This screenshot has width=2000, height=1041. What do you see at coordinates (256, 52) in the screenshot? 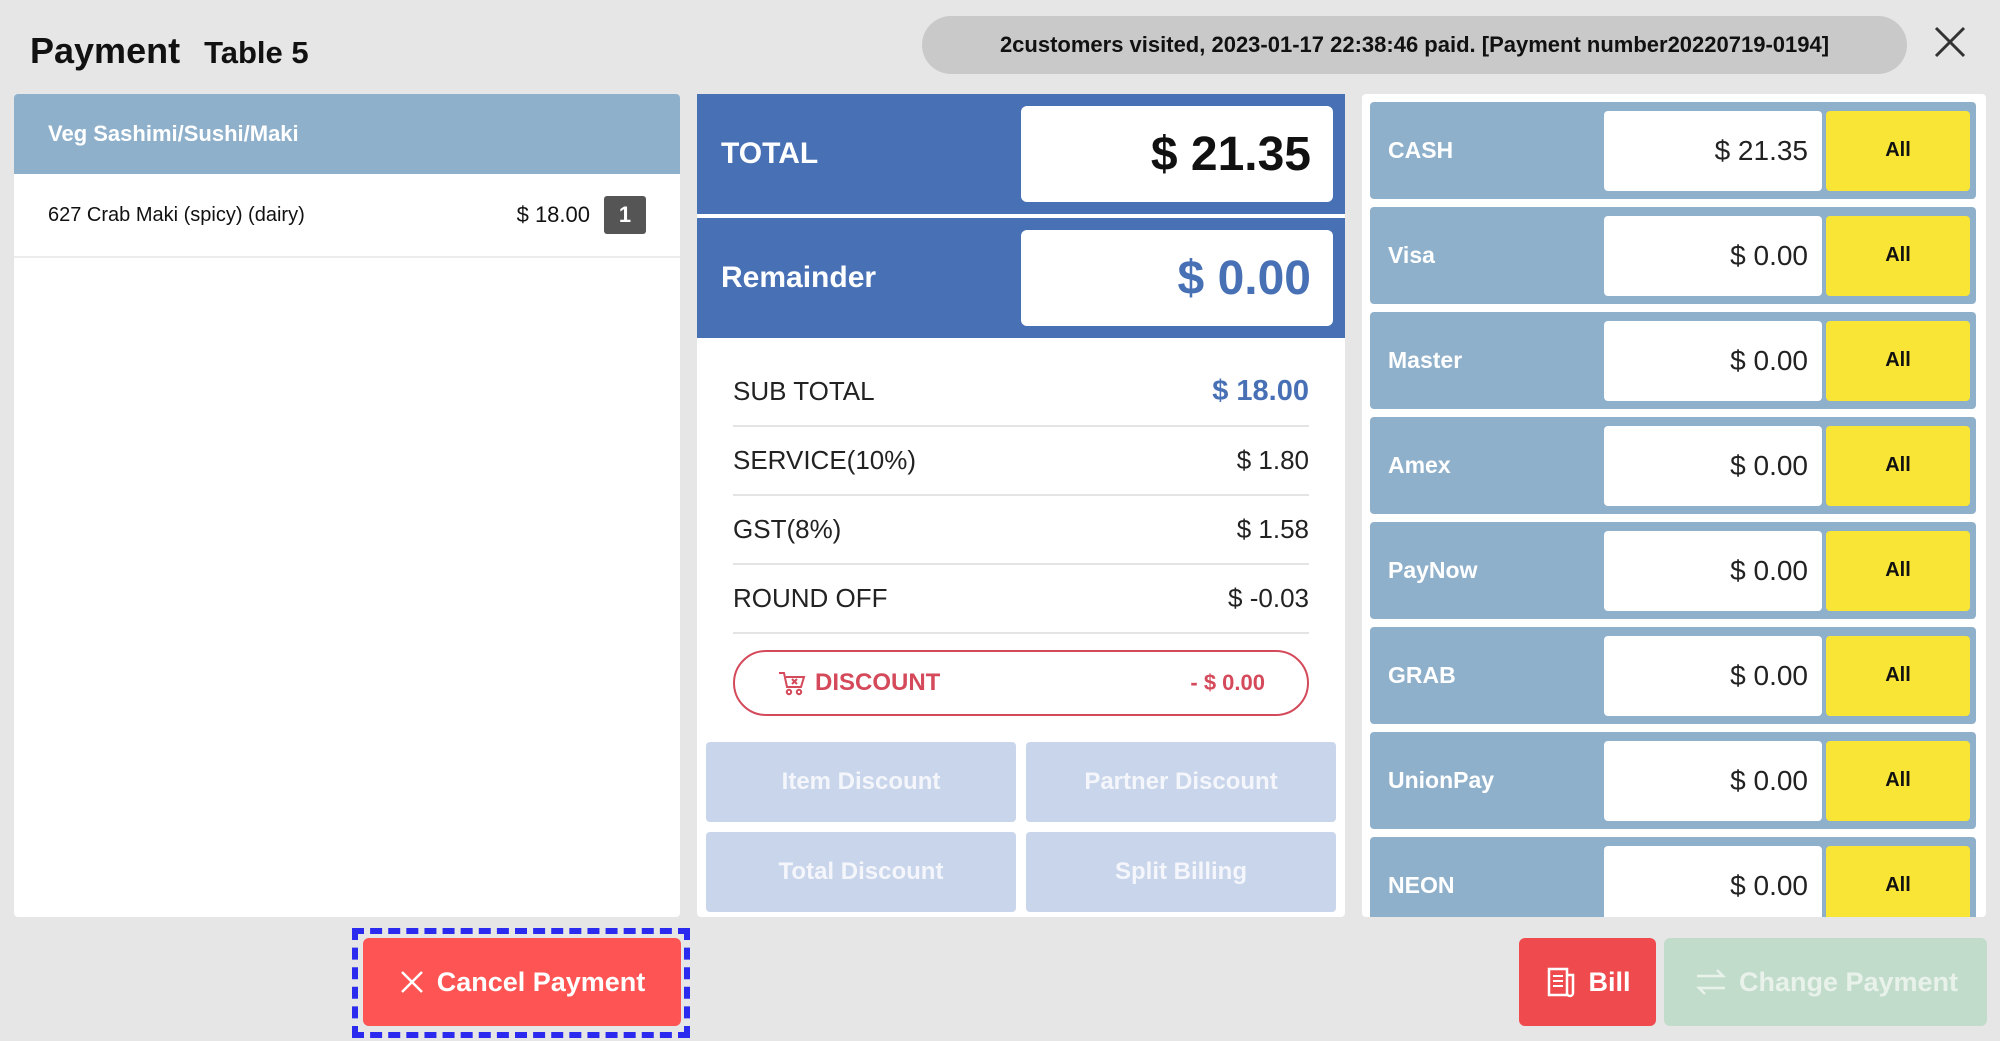
I see `table-label: Table 5` at bounding box center [256, 52].